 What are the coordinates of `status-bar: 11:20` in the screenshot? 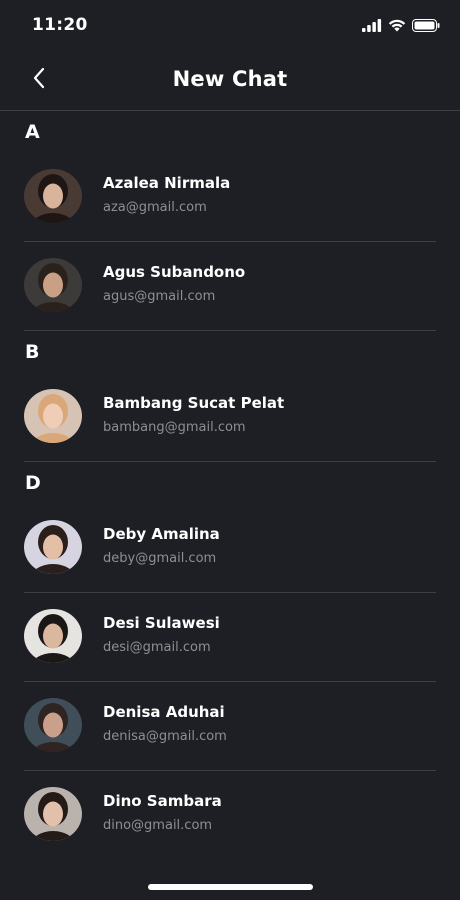 It's located at (230, 25).